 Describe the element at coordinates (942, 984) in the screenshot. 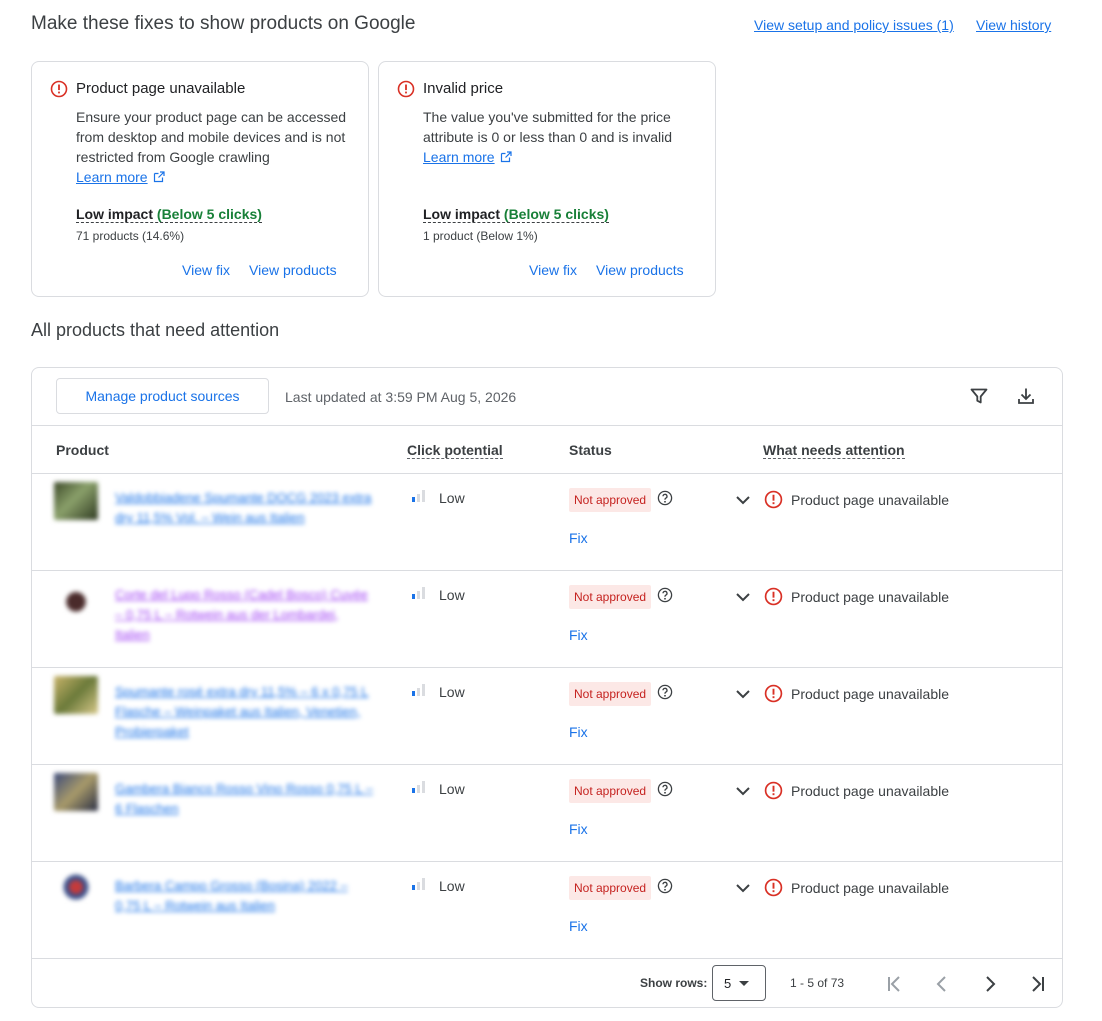

I see `previous-page-icon` at that location.